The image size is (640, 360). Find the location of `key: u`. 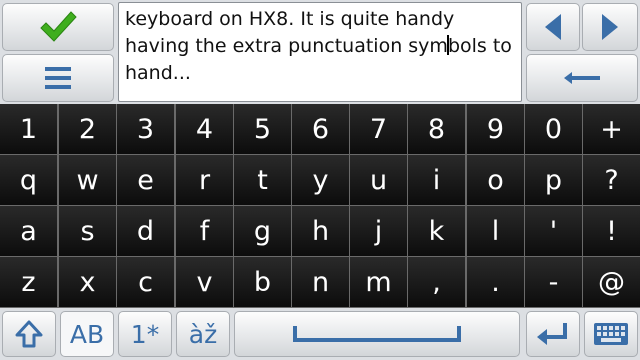

key: u is located at coordinates (378, 180).